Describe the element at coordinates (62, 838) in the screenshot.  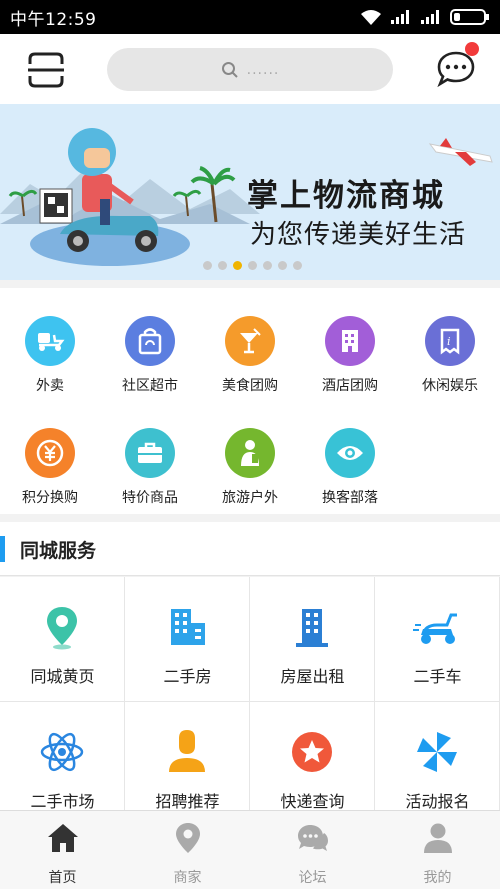
I see `home-icon` at that location.